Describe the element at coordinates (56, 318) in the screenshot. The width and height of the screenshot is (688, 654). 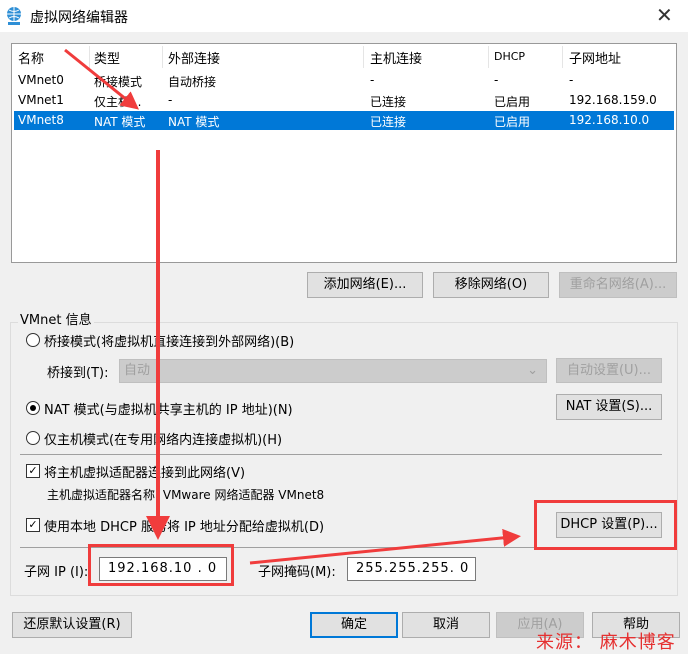
I see `vmnet-info-label: VMnet 信息` at that location.